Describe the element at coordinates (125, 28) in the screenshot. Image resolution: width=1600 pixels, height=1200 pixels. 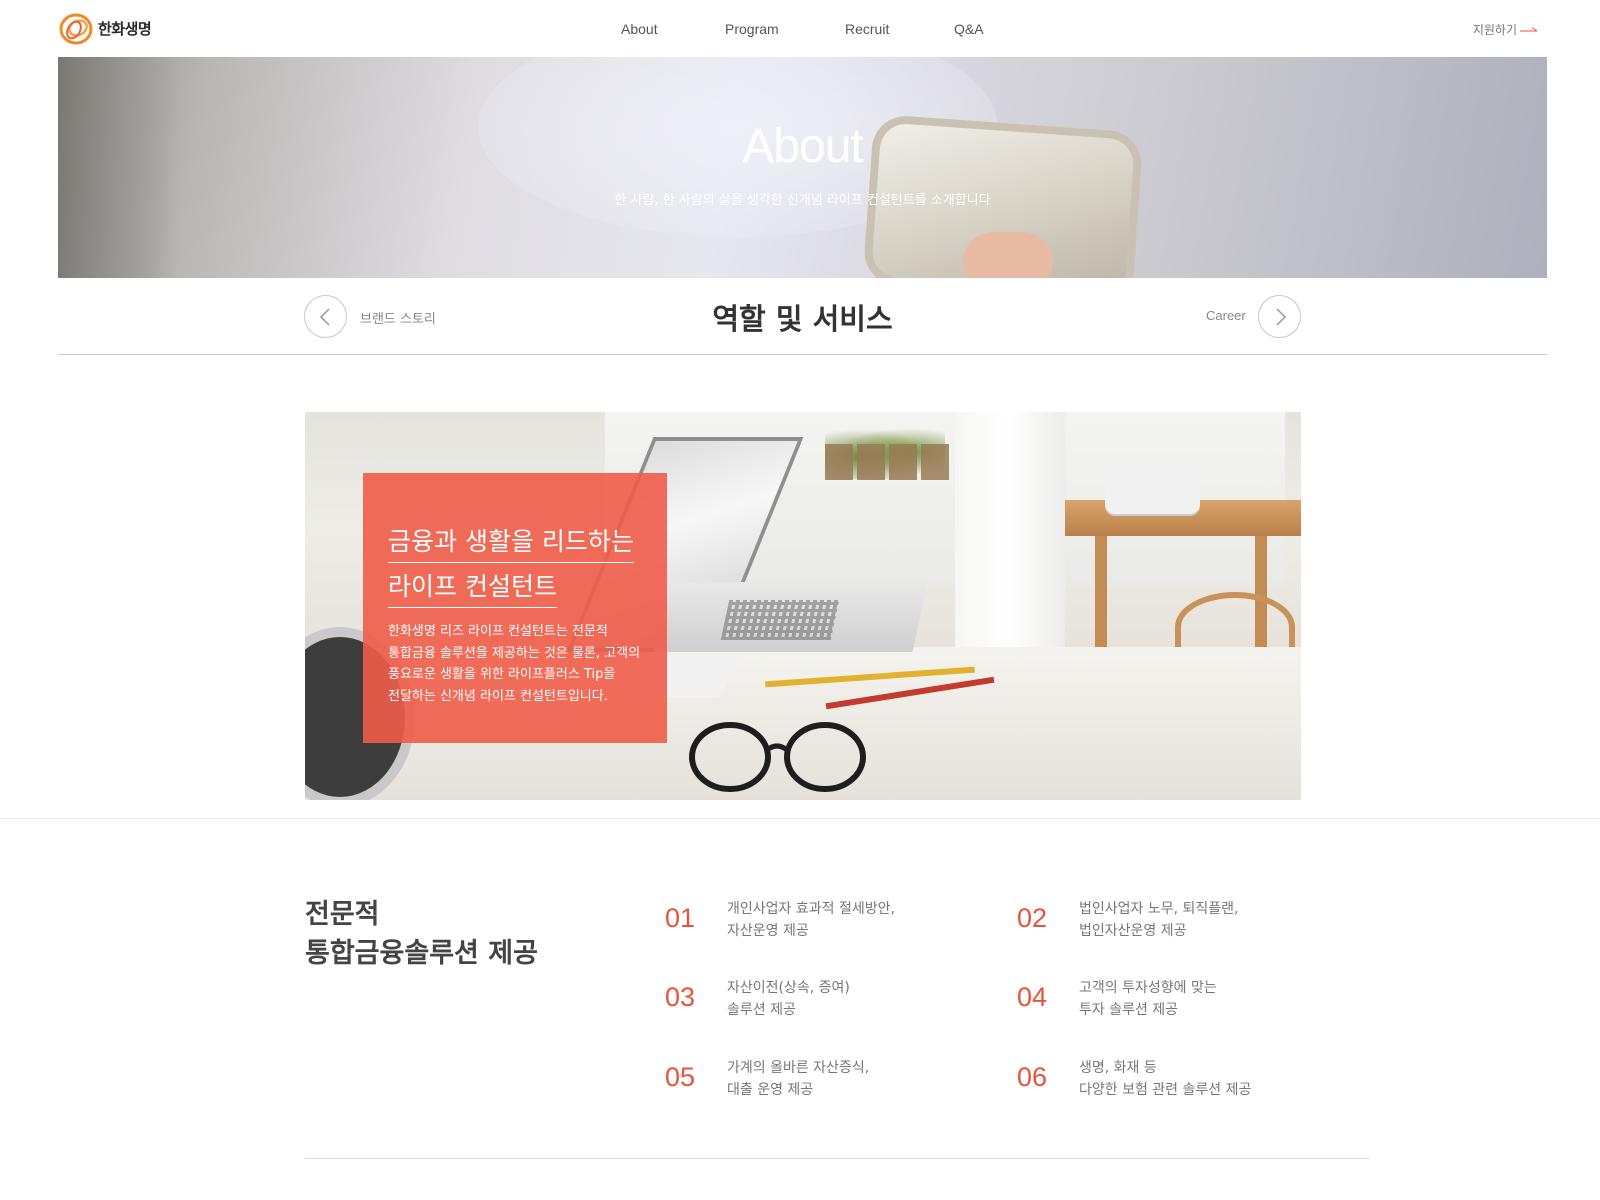
I see `brand-name: 한화생명` at that location.